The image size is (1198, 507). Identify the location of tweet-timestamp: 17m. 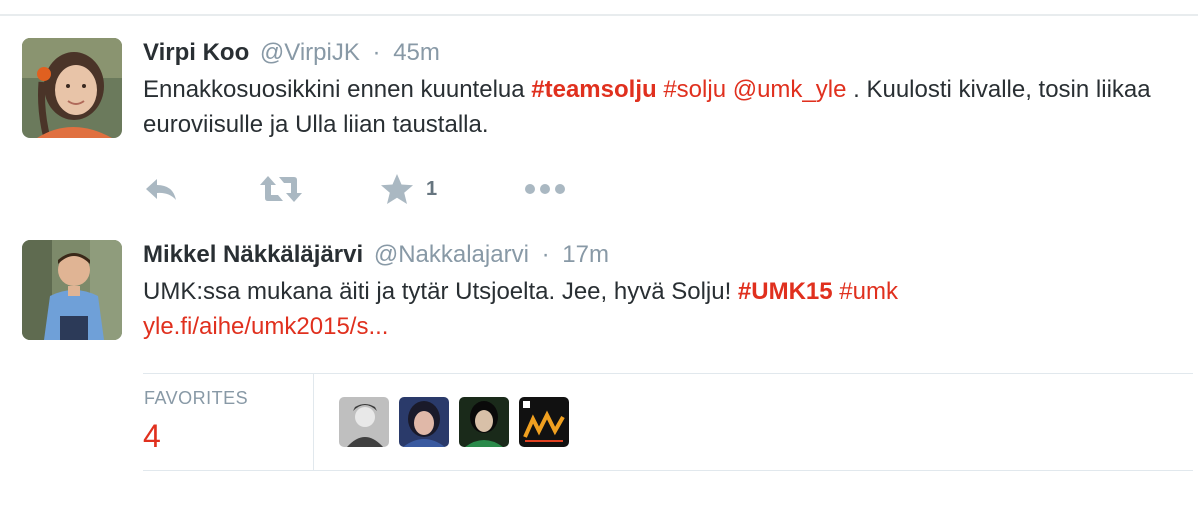
(585, 254).